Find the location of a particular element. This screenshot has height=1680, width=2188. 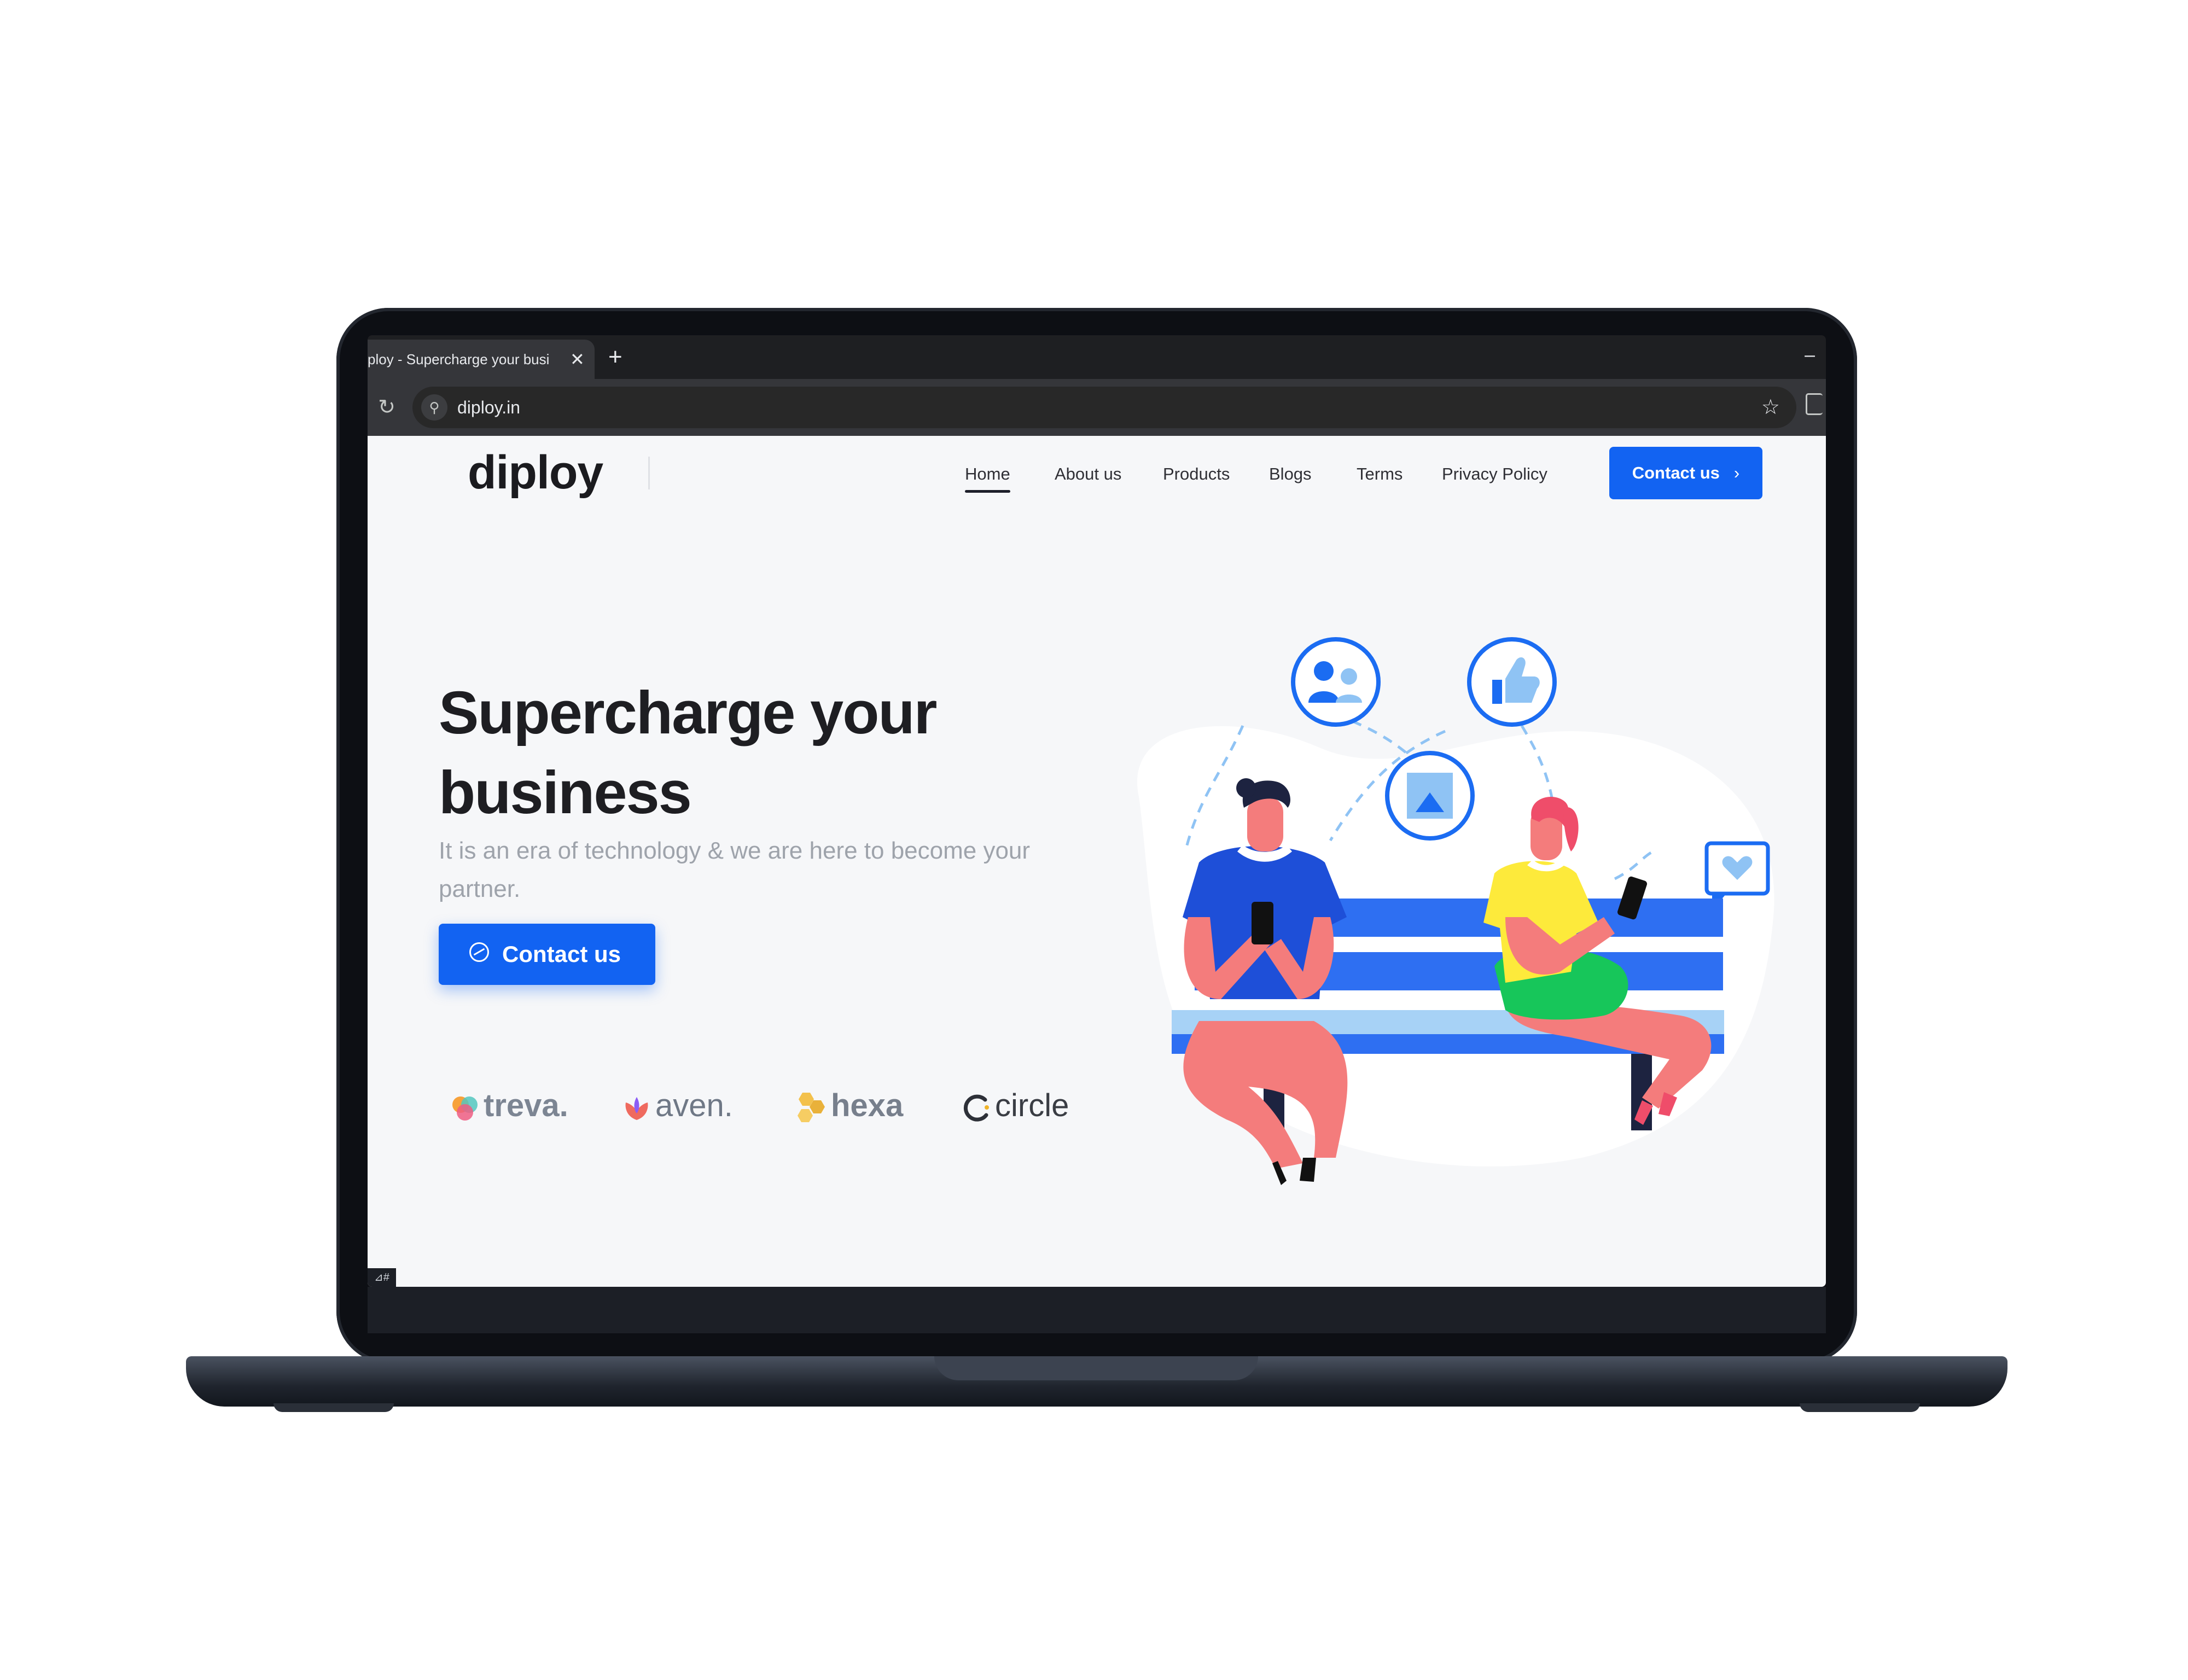

nav-terms: Terms is located at coordinates (1380, 474).